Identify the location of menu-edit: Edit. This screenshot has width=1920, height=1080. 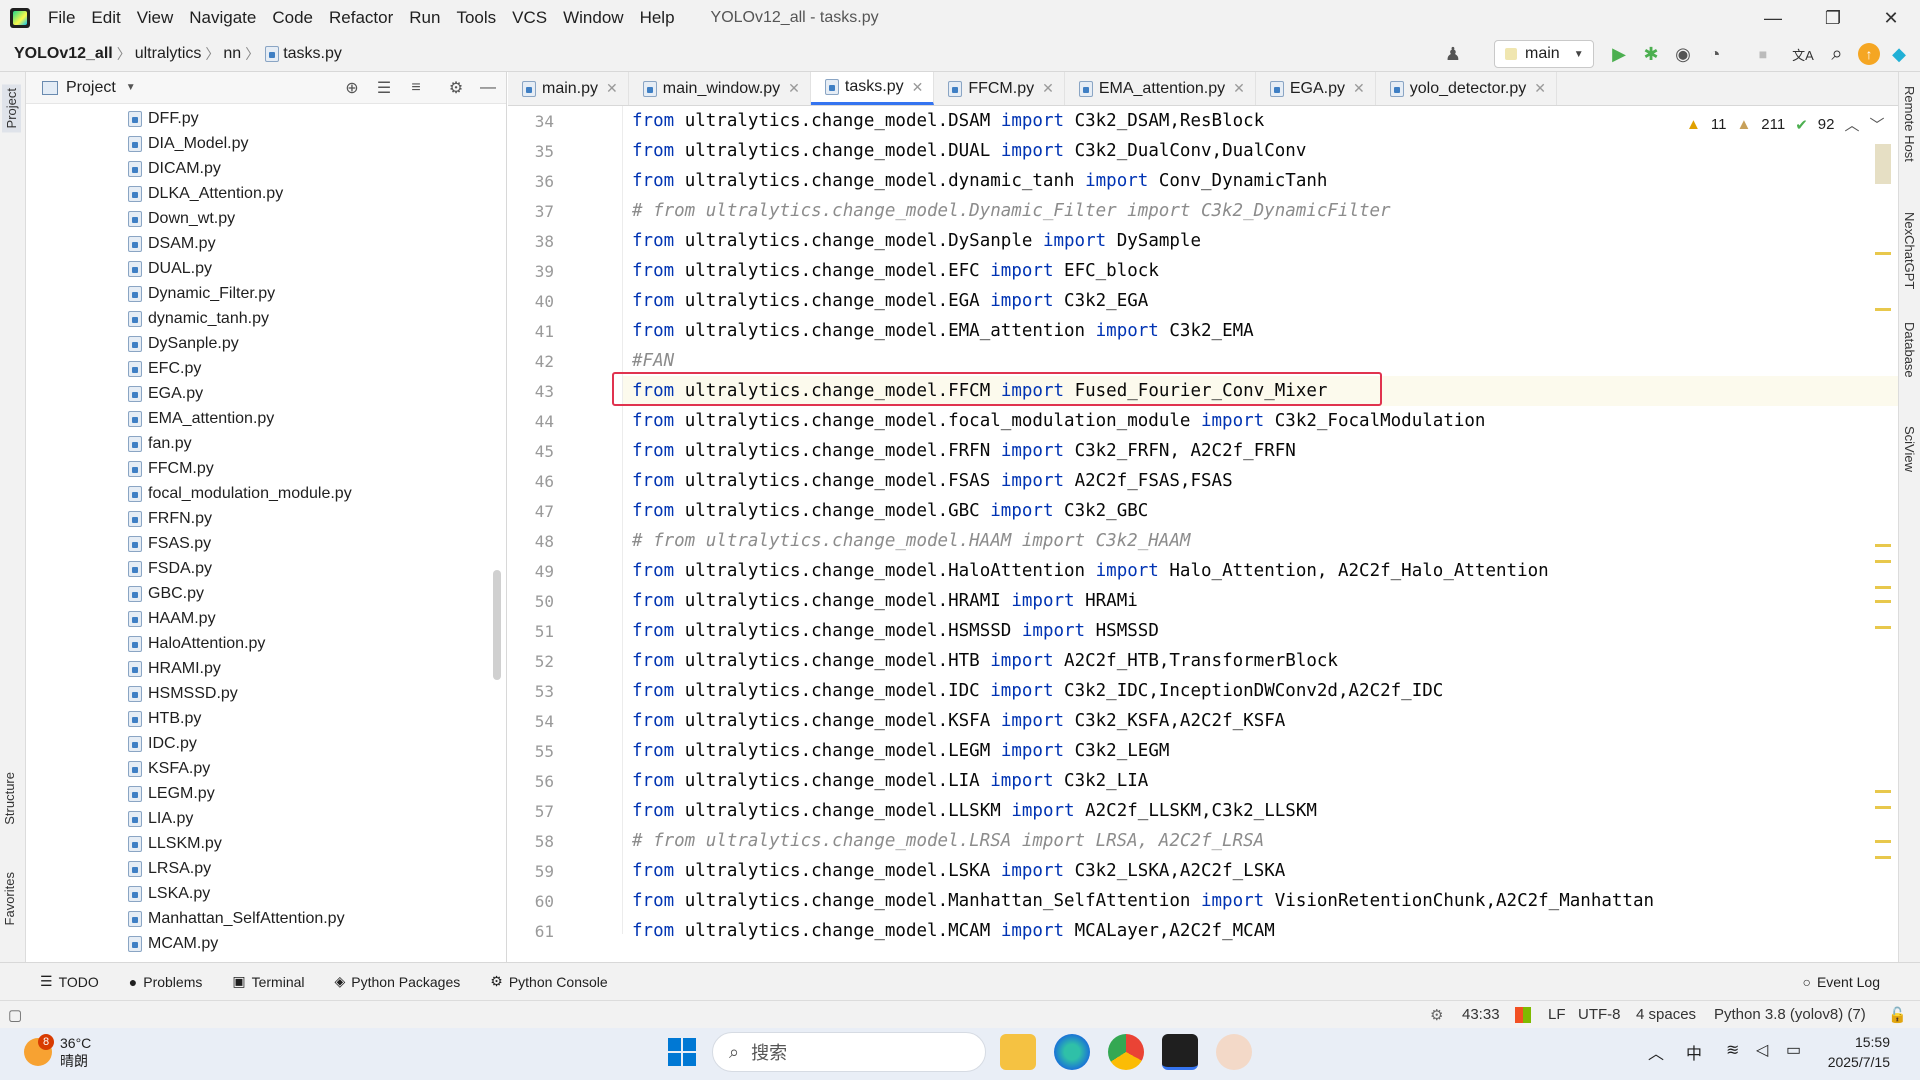
(105, 18).